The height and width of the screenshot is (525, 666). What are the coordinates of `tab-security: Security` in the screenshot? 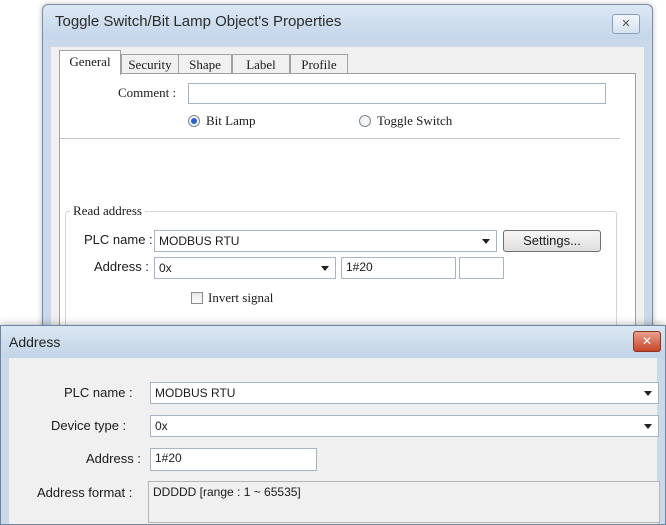 It's located at (150, 64).